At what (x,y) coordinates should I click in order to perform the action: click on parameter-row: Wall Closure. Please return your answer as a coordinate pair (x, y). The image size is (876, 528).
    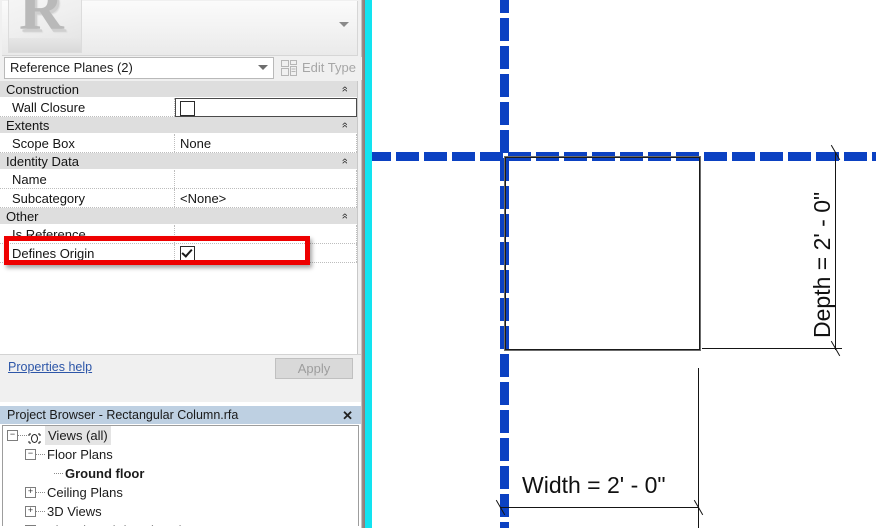
    Looking at the image, I should click on (178, 107).